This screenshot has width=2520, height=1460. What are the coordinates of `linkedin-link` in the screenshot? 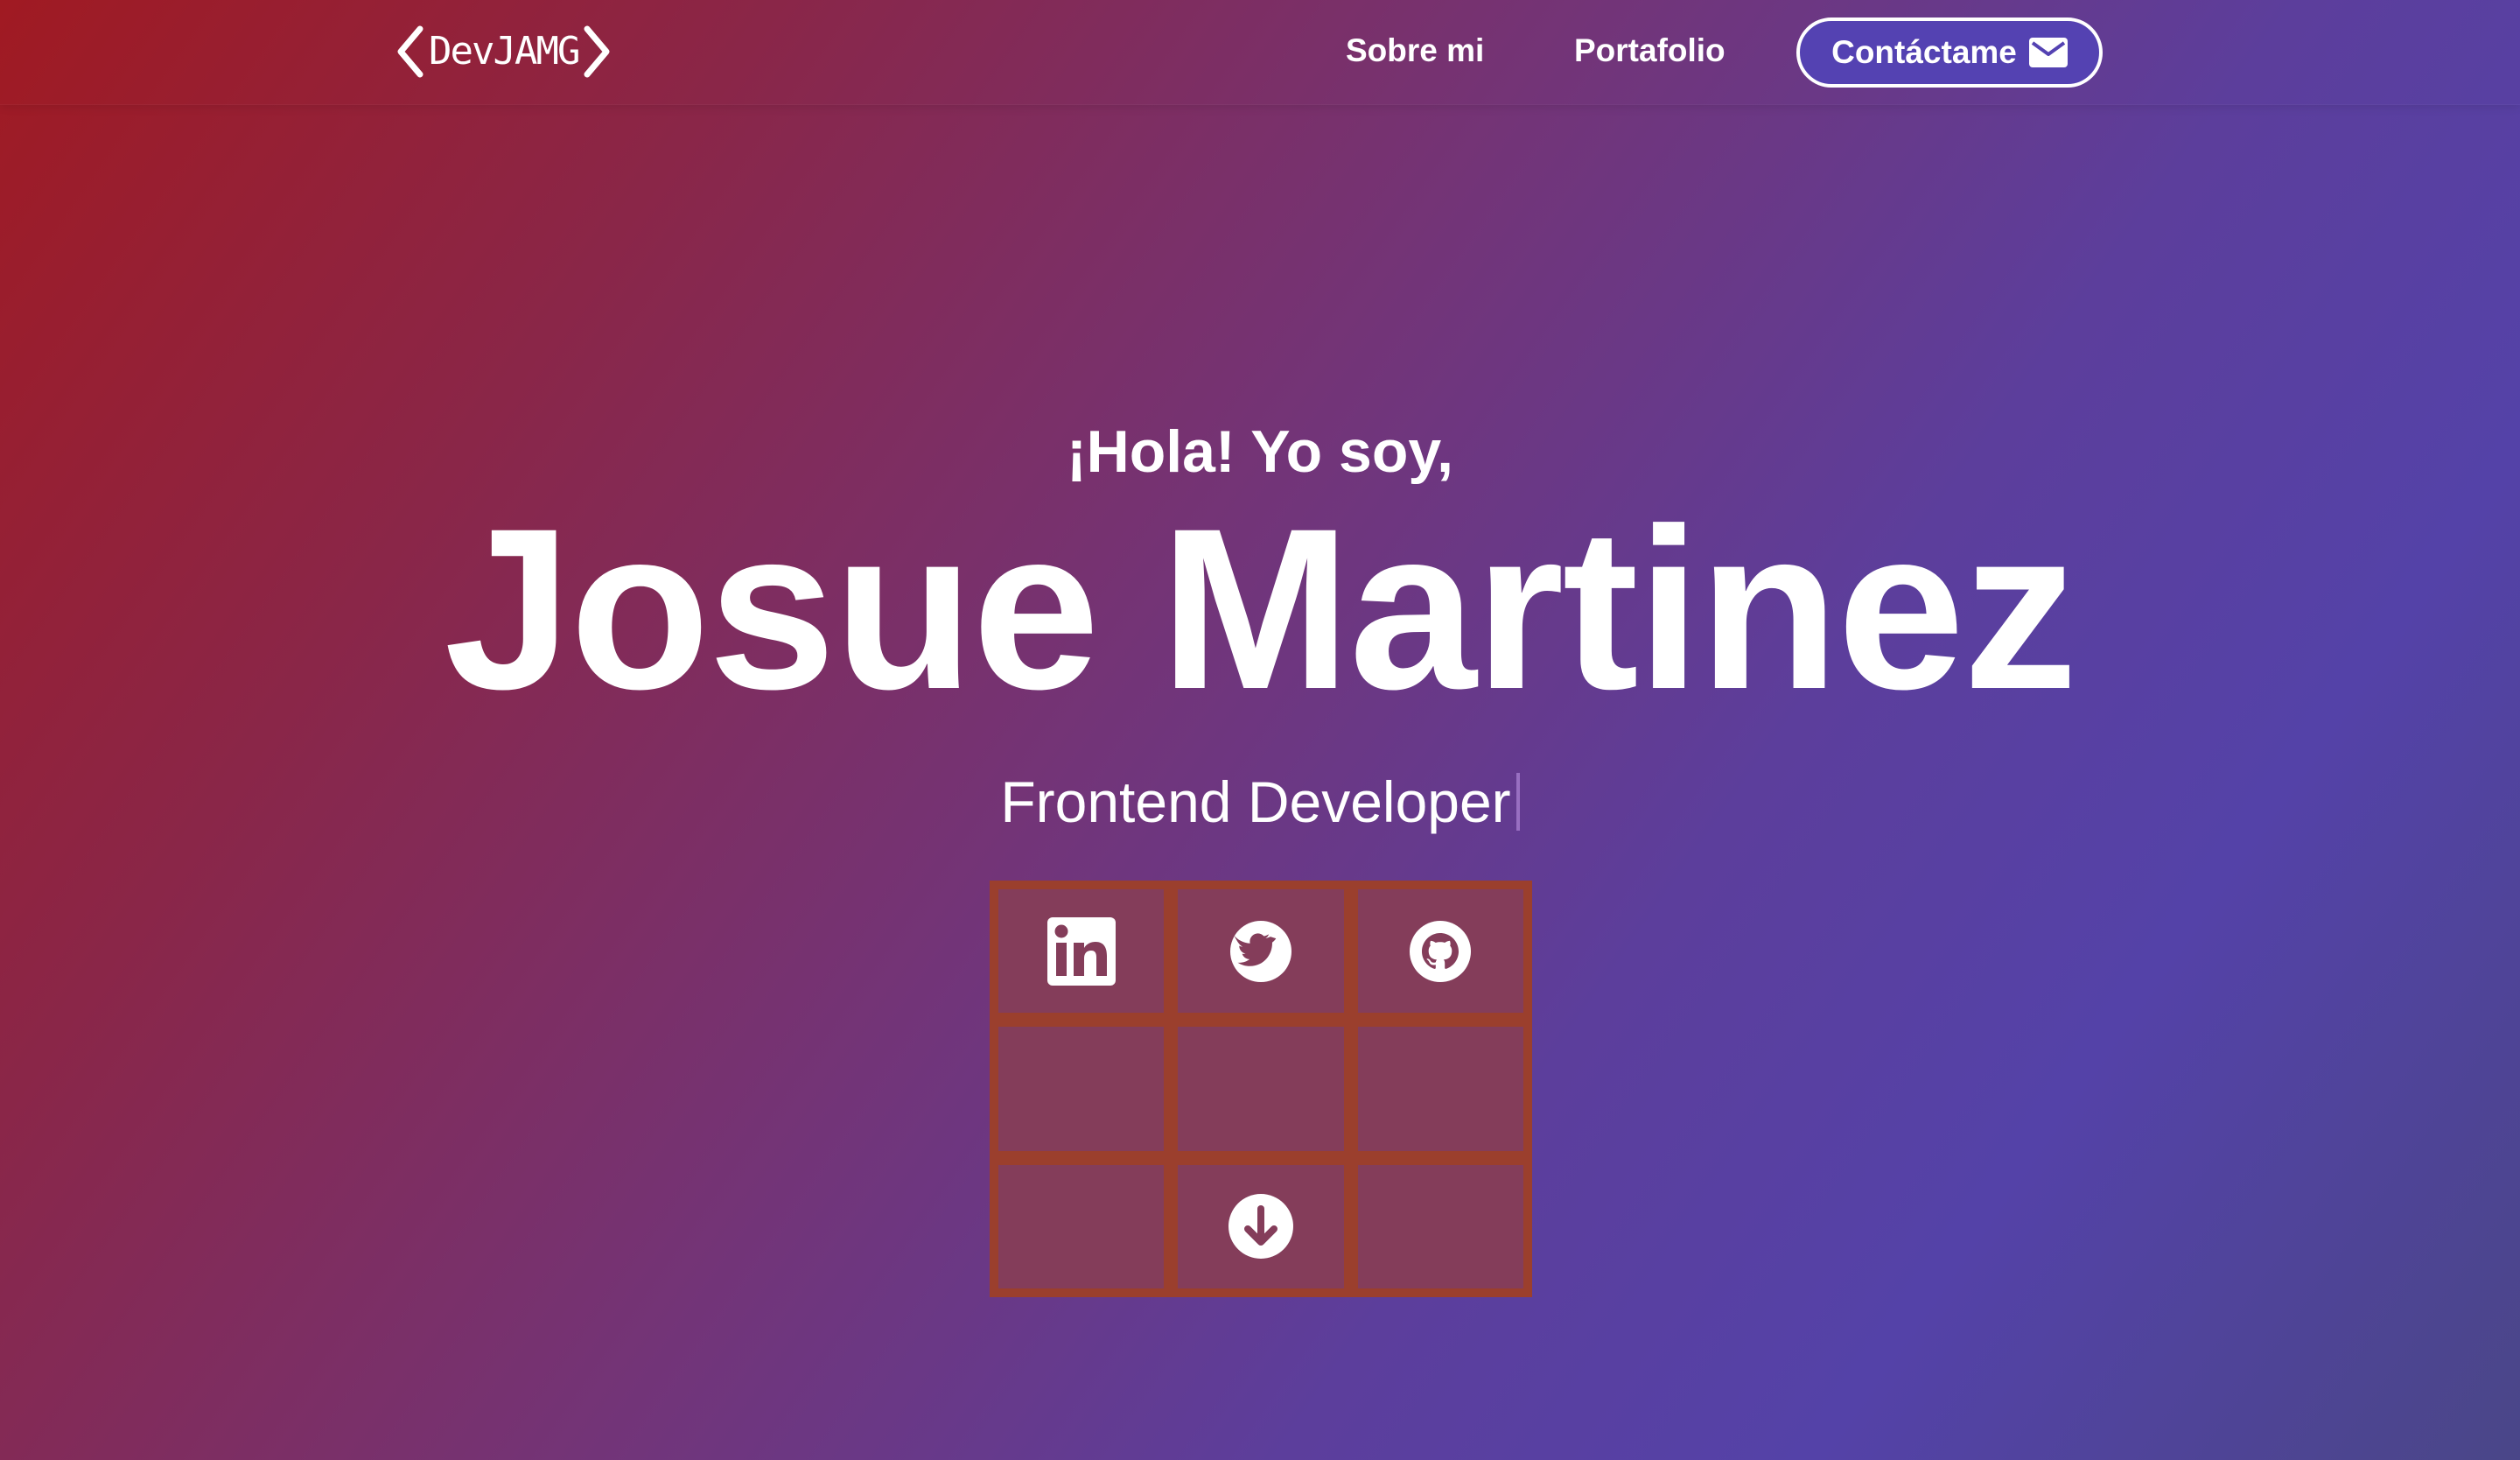 It's located at (1081, 952).